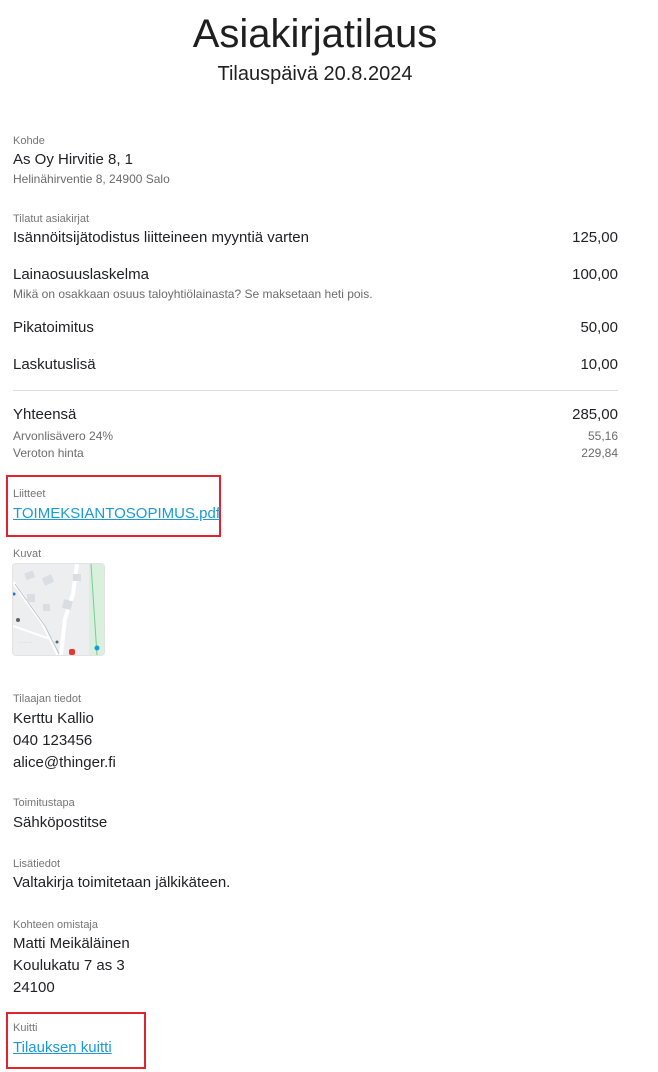 This screenshot has height=1072, width=658. Describe the element at coordinates (64, 762) in the screenshot. I see `orderer-email: alice@thinger.fi` at that location.